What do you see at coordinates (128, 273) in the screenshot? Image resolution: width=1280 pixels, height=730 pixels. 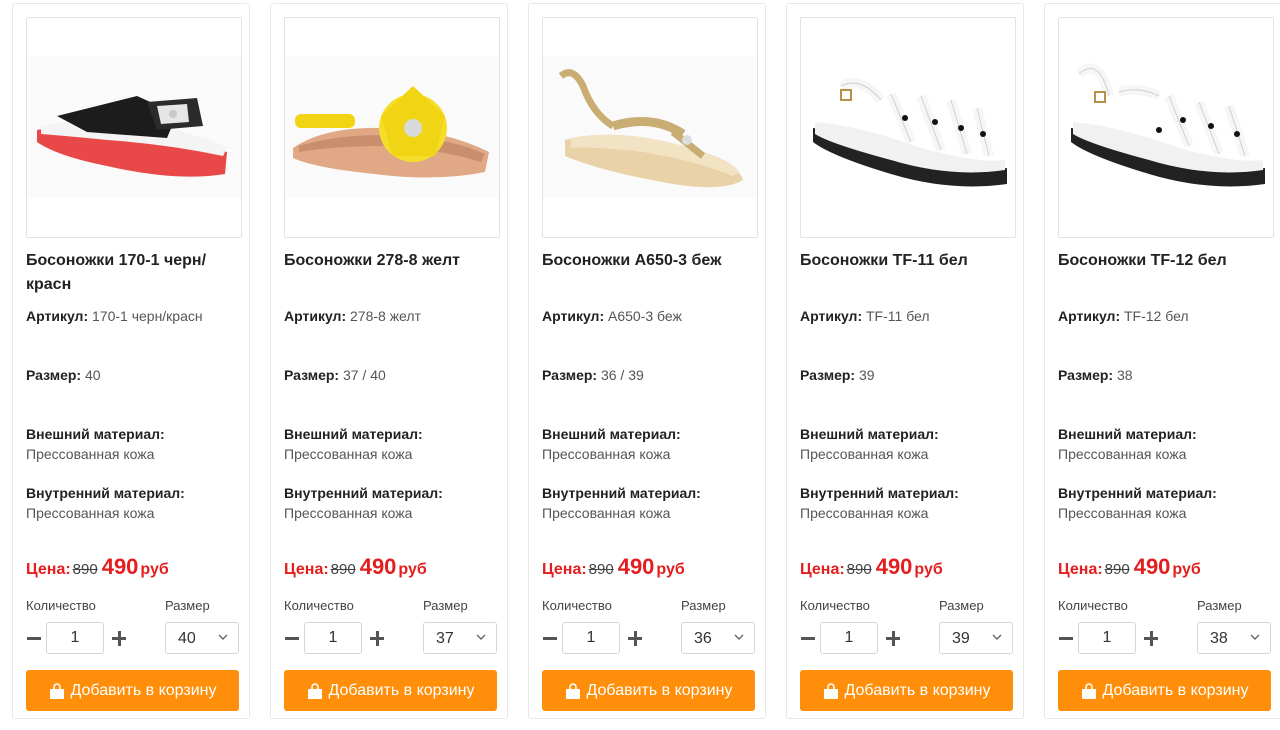 I see `product-title: Босоножки 170-1 черн/ красн` at bounding box center [128, 273].